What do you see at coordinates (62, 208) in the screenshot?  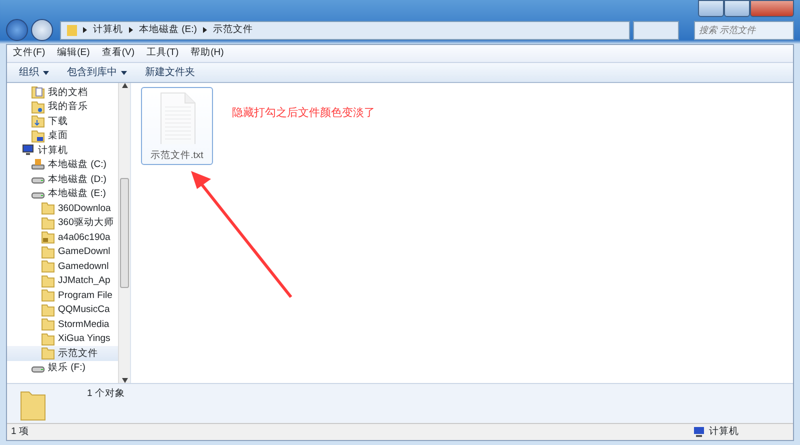 I see `tree-item: 360Downloa` at bounding box center [62, 208].